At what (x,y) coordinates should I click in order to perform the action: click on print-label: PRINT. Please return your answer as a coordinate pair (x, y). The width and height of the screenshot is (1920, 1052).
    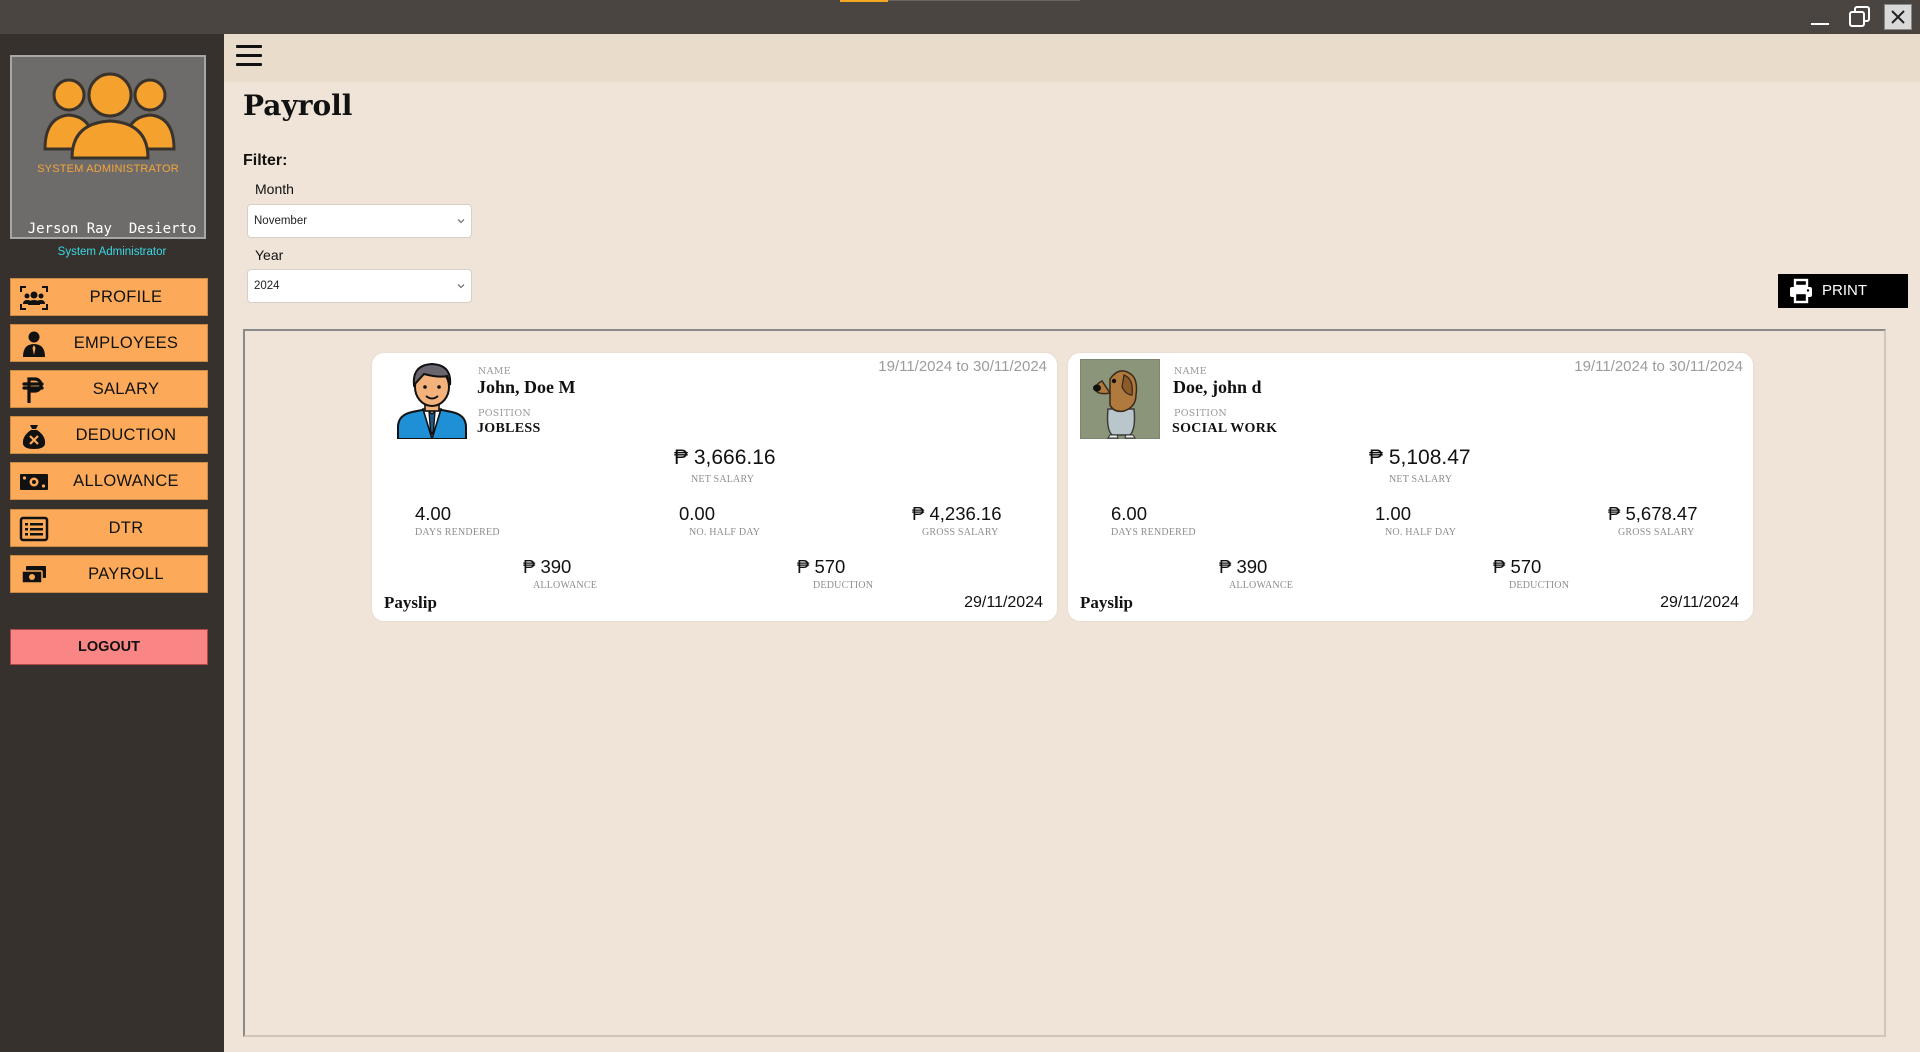
    Looking at the image, I should click on (1844, 290).